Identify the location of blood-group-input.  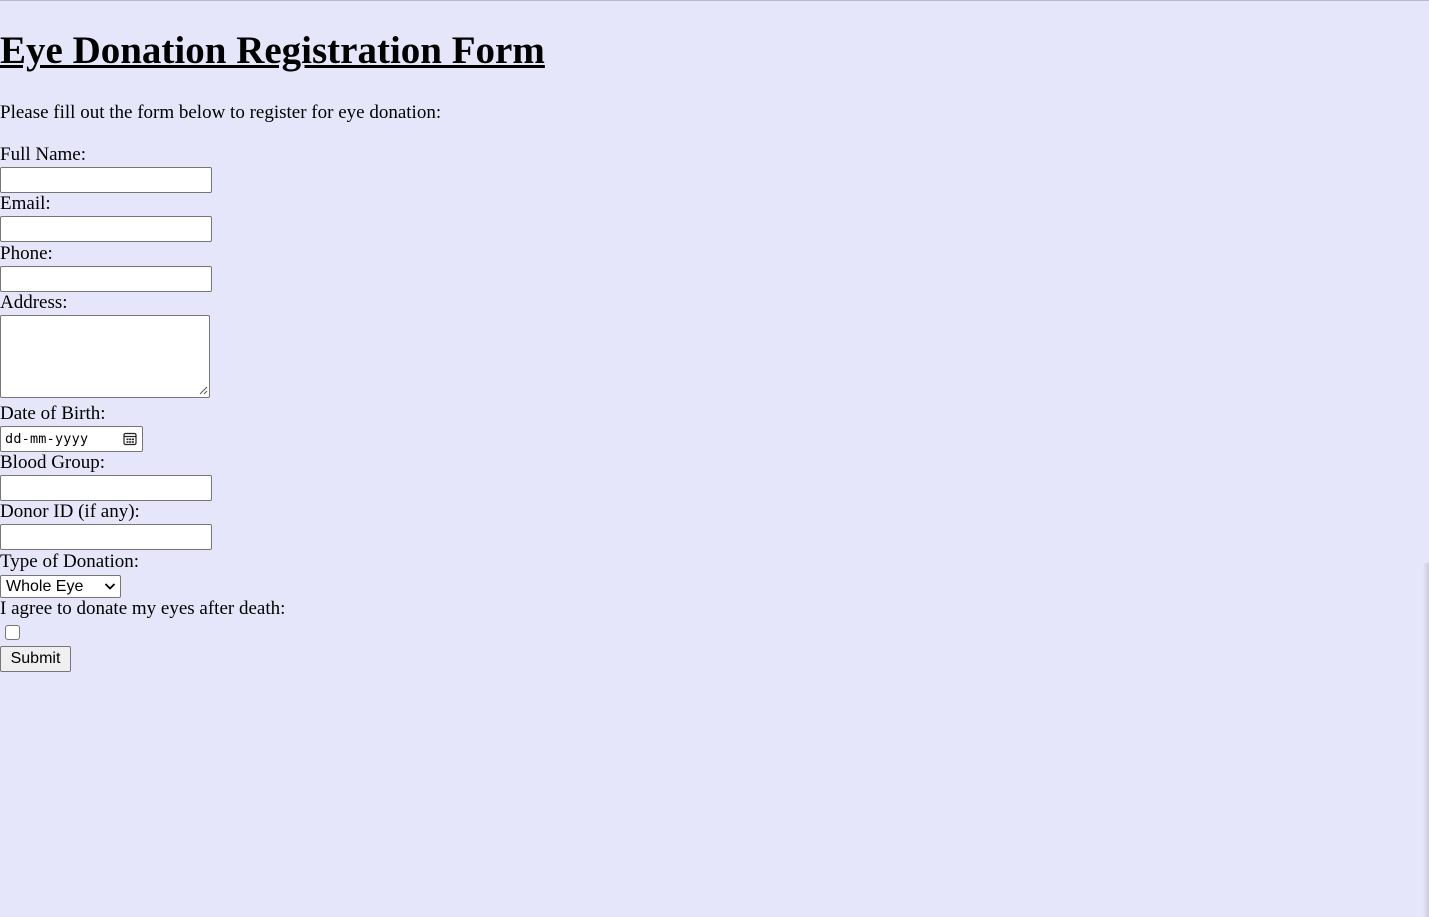
(106, 488).